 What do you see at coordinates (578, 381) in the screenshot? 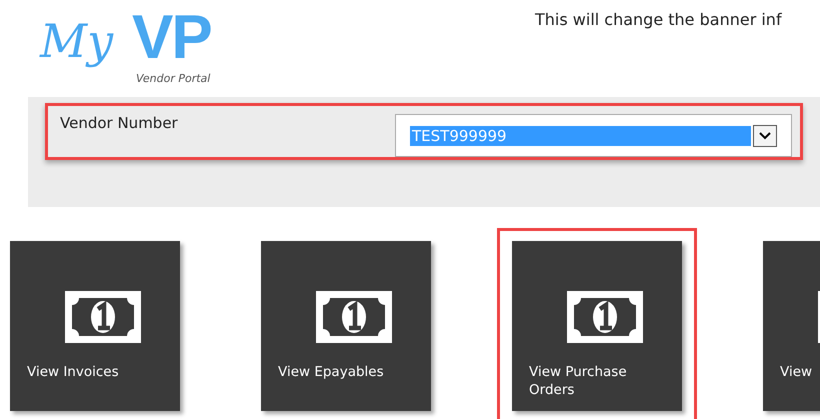
I see `tile-label: View Purchase Orders` at bounding box center [578, 381].